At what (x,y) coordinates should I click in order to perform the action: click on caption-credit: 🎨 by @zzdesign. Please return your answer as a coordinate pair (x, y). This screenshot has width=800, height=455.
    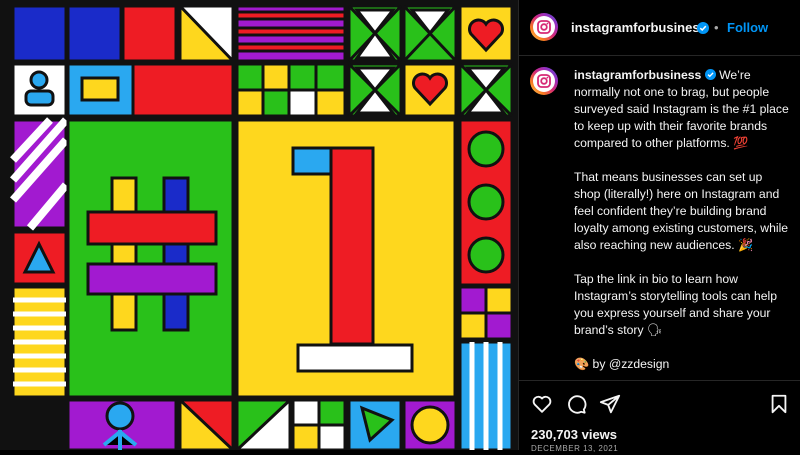
    Looking at the image, I should click on (622, 364).